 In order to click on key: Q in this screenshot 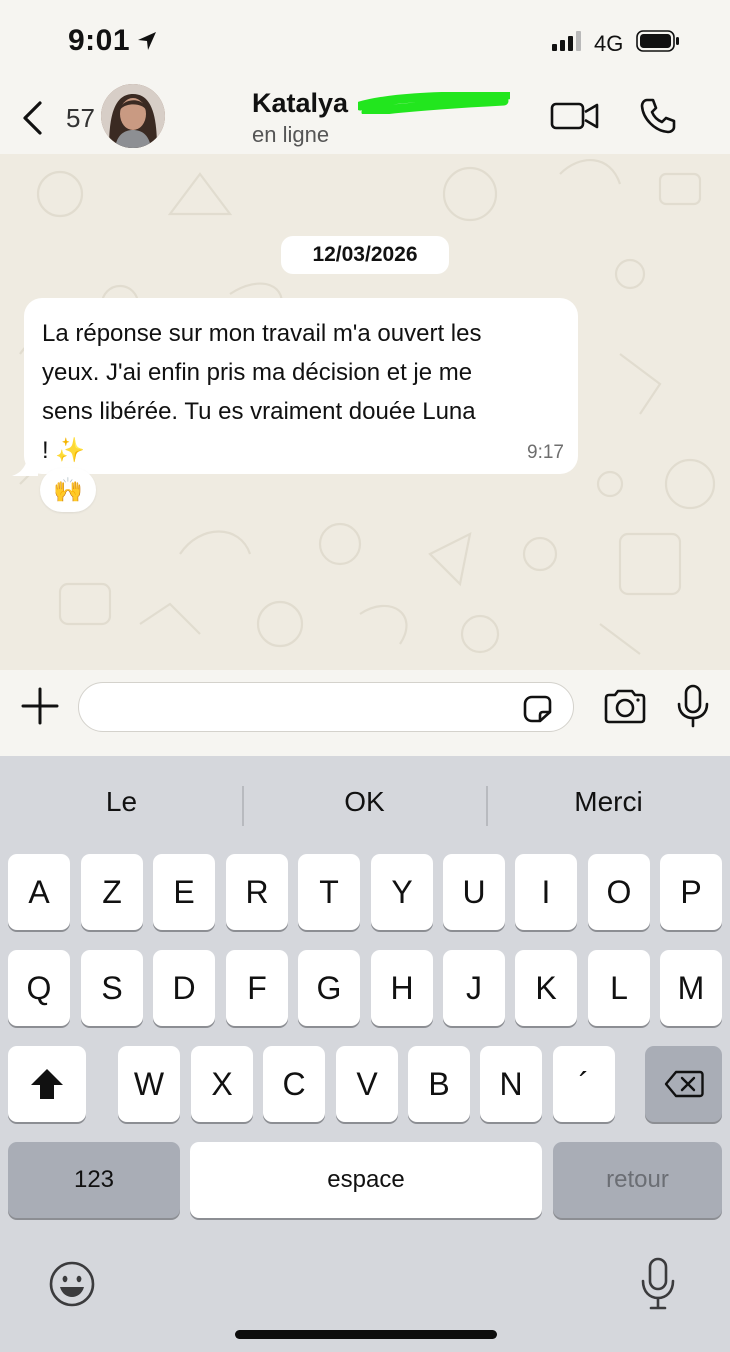, I will do `click(39, 988)`.